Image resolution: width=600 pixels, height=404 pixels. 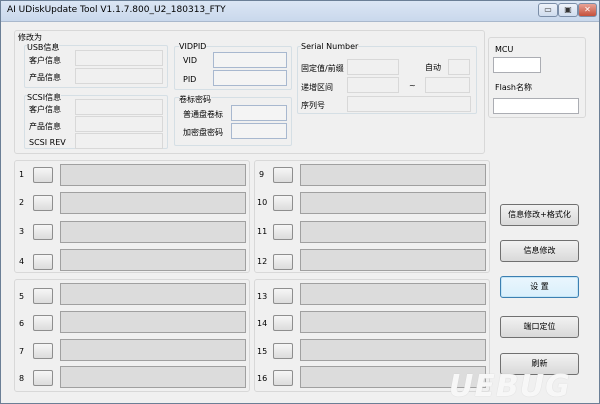 What do you see at coordinates (203, 132) in the screenshot?
I see `encrypted-password-label: 加密盘密码` at bounding box center [203, 132].